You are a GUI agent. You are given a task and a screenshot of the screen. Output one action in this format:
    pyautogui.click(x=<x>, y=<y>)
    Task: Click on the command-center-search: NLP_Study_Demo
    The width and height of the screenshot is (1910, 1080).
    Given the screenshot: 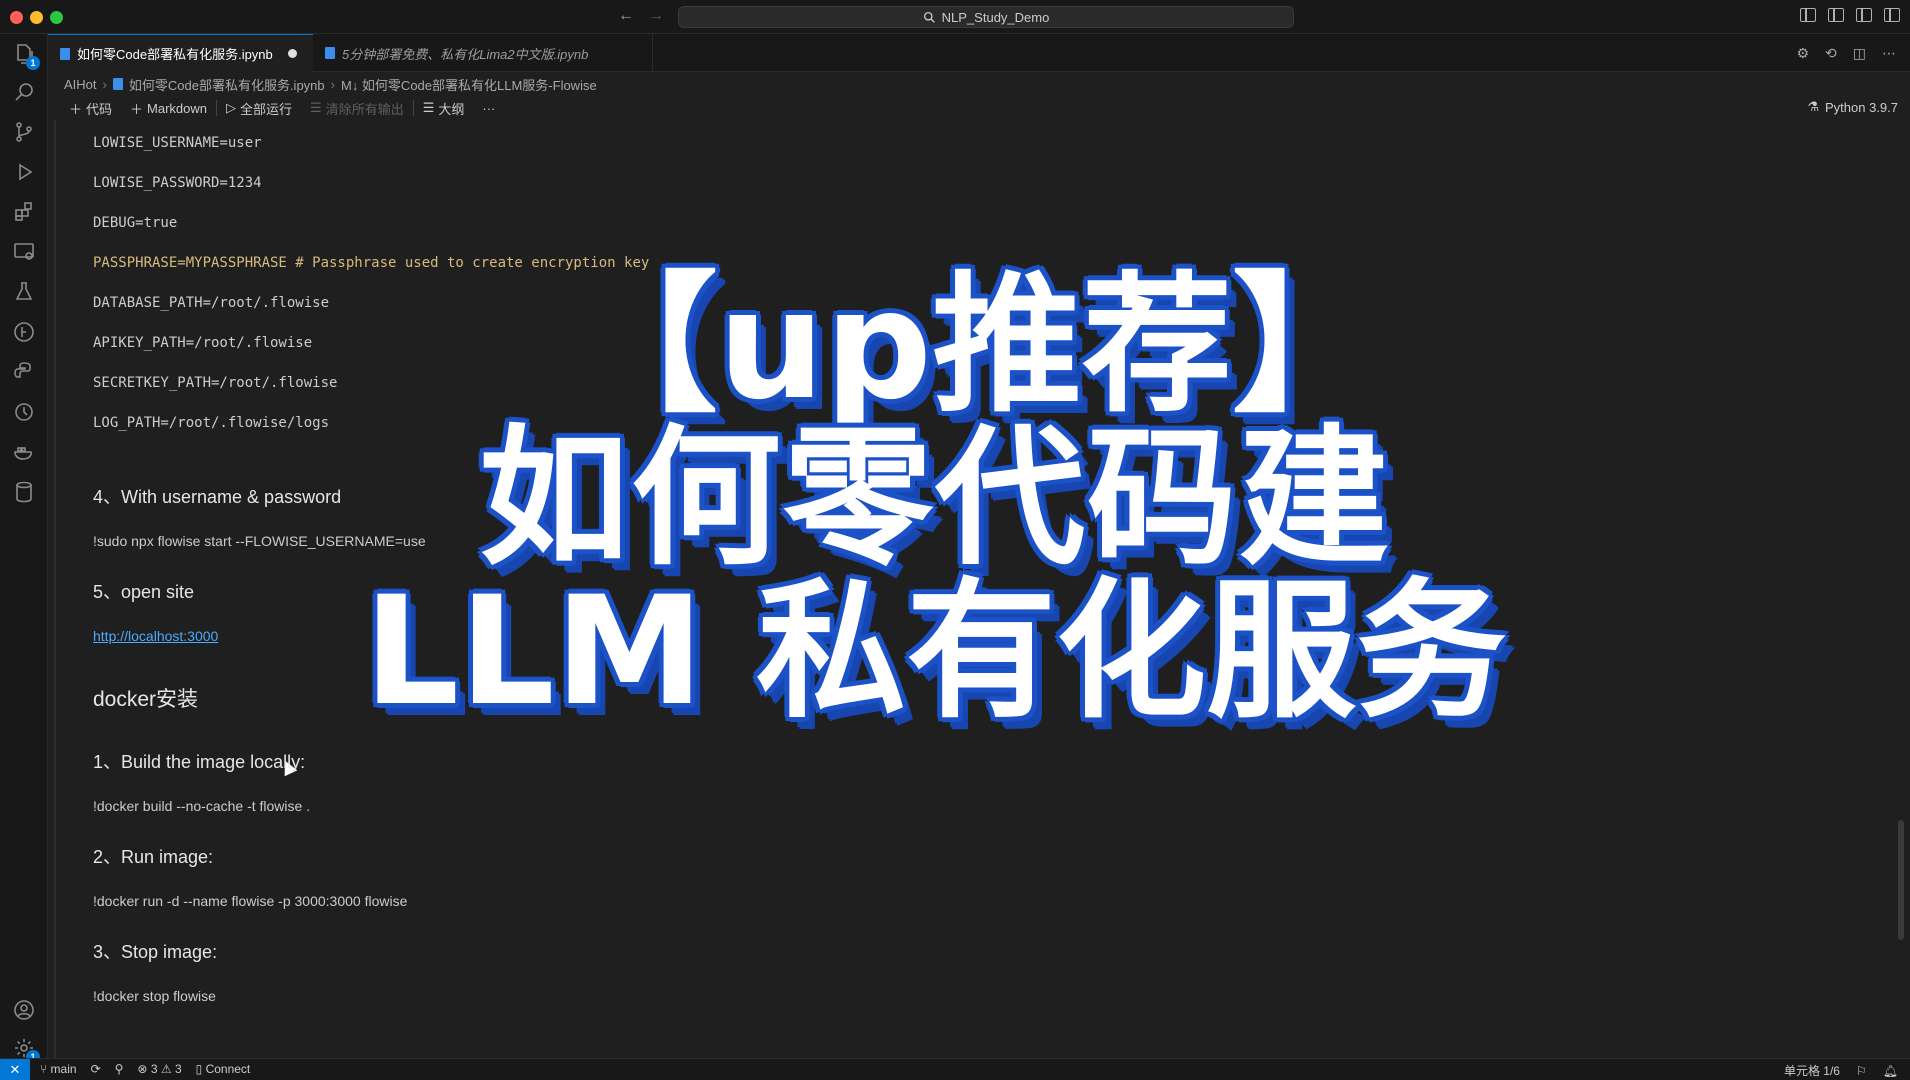 What is the action you would take?
    pyautogui.click(x=986, y=17)
    